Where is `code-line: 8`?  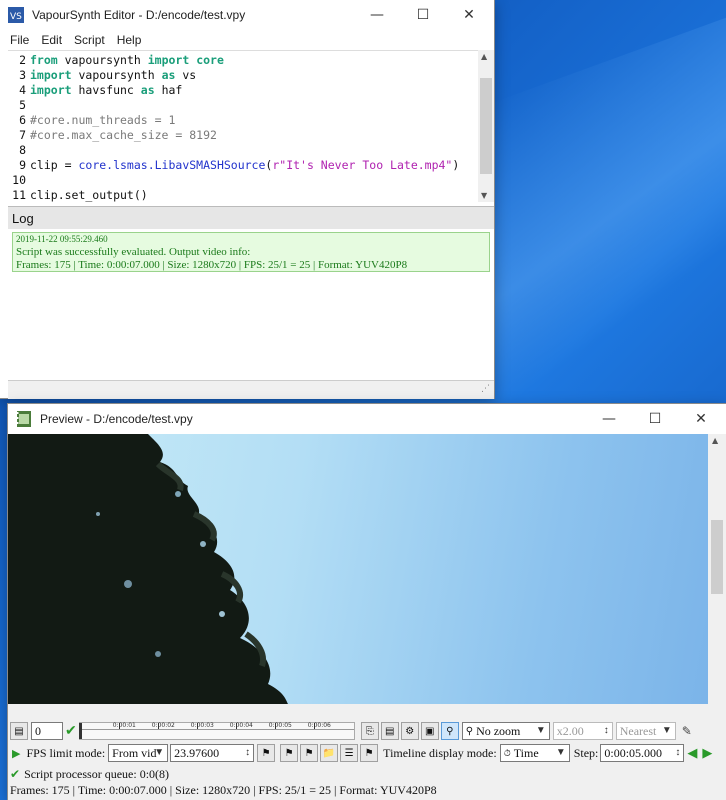
code-line: 8 is located at coordinates (19, 150).